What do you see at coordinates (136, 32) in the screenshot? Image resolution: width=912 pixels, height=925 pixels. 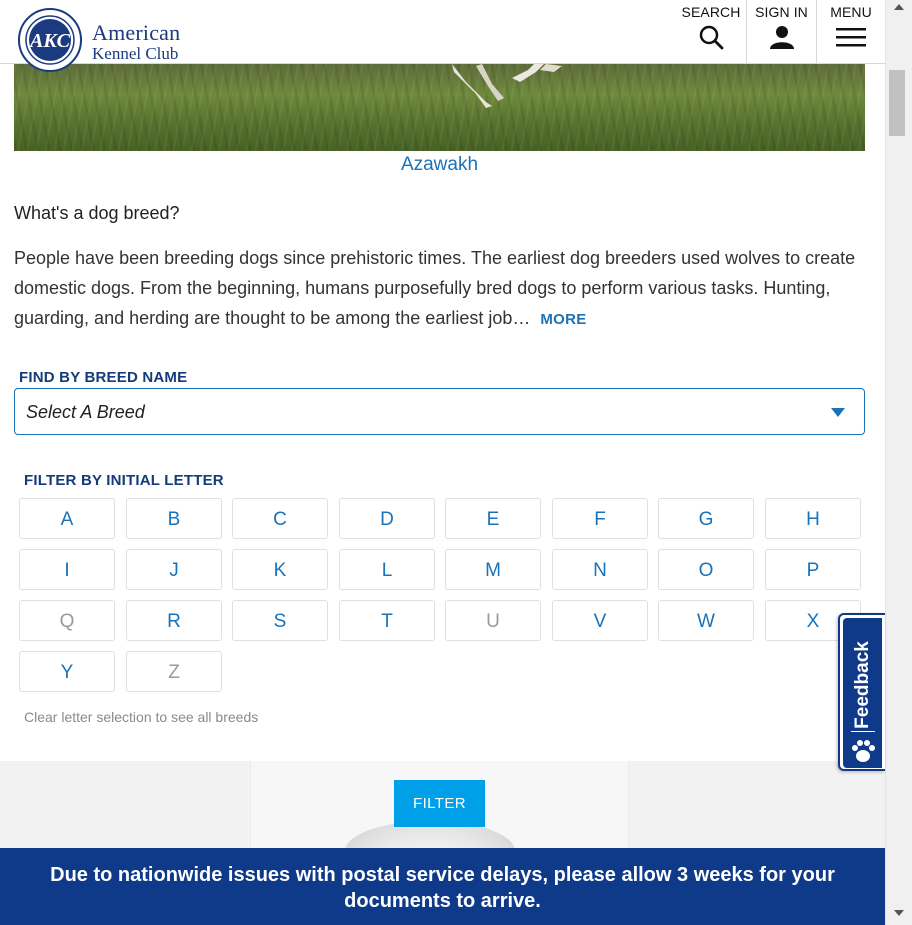 I see `logo-line-1: American` at bounding box center [136, 32].